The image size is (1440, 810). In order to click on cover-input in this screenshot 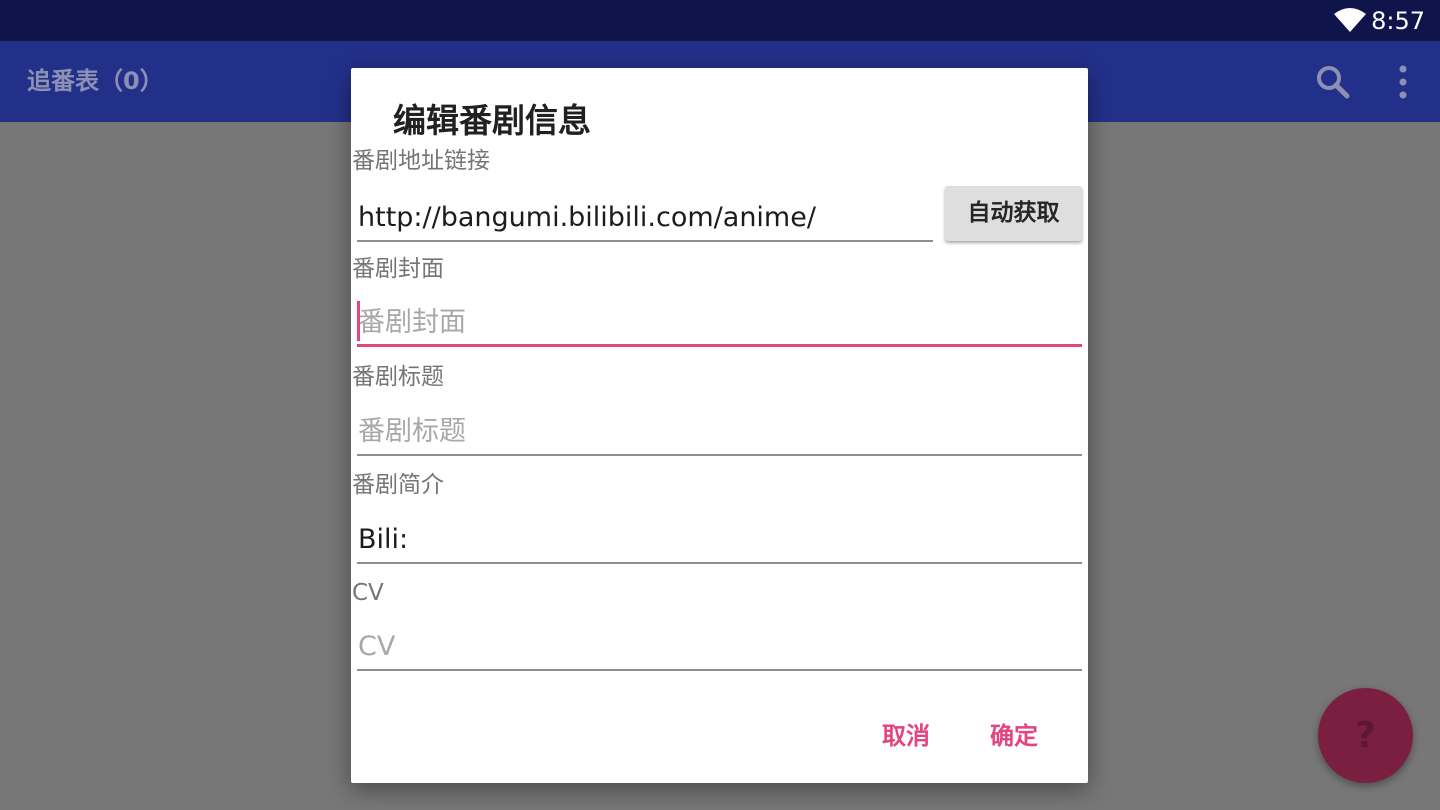, I will do `click(720, 322)`.